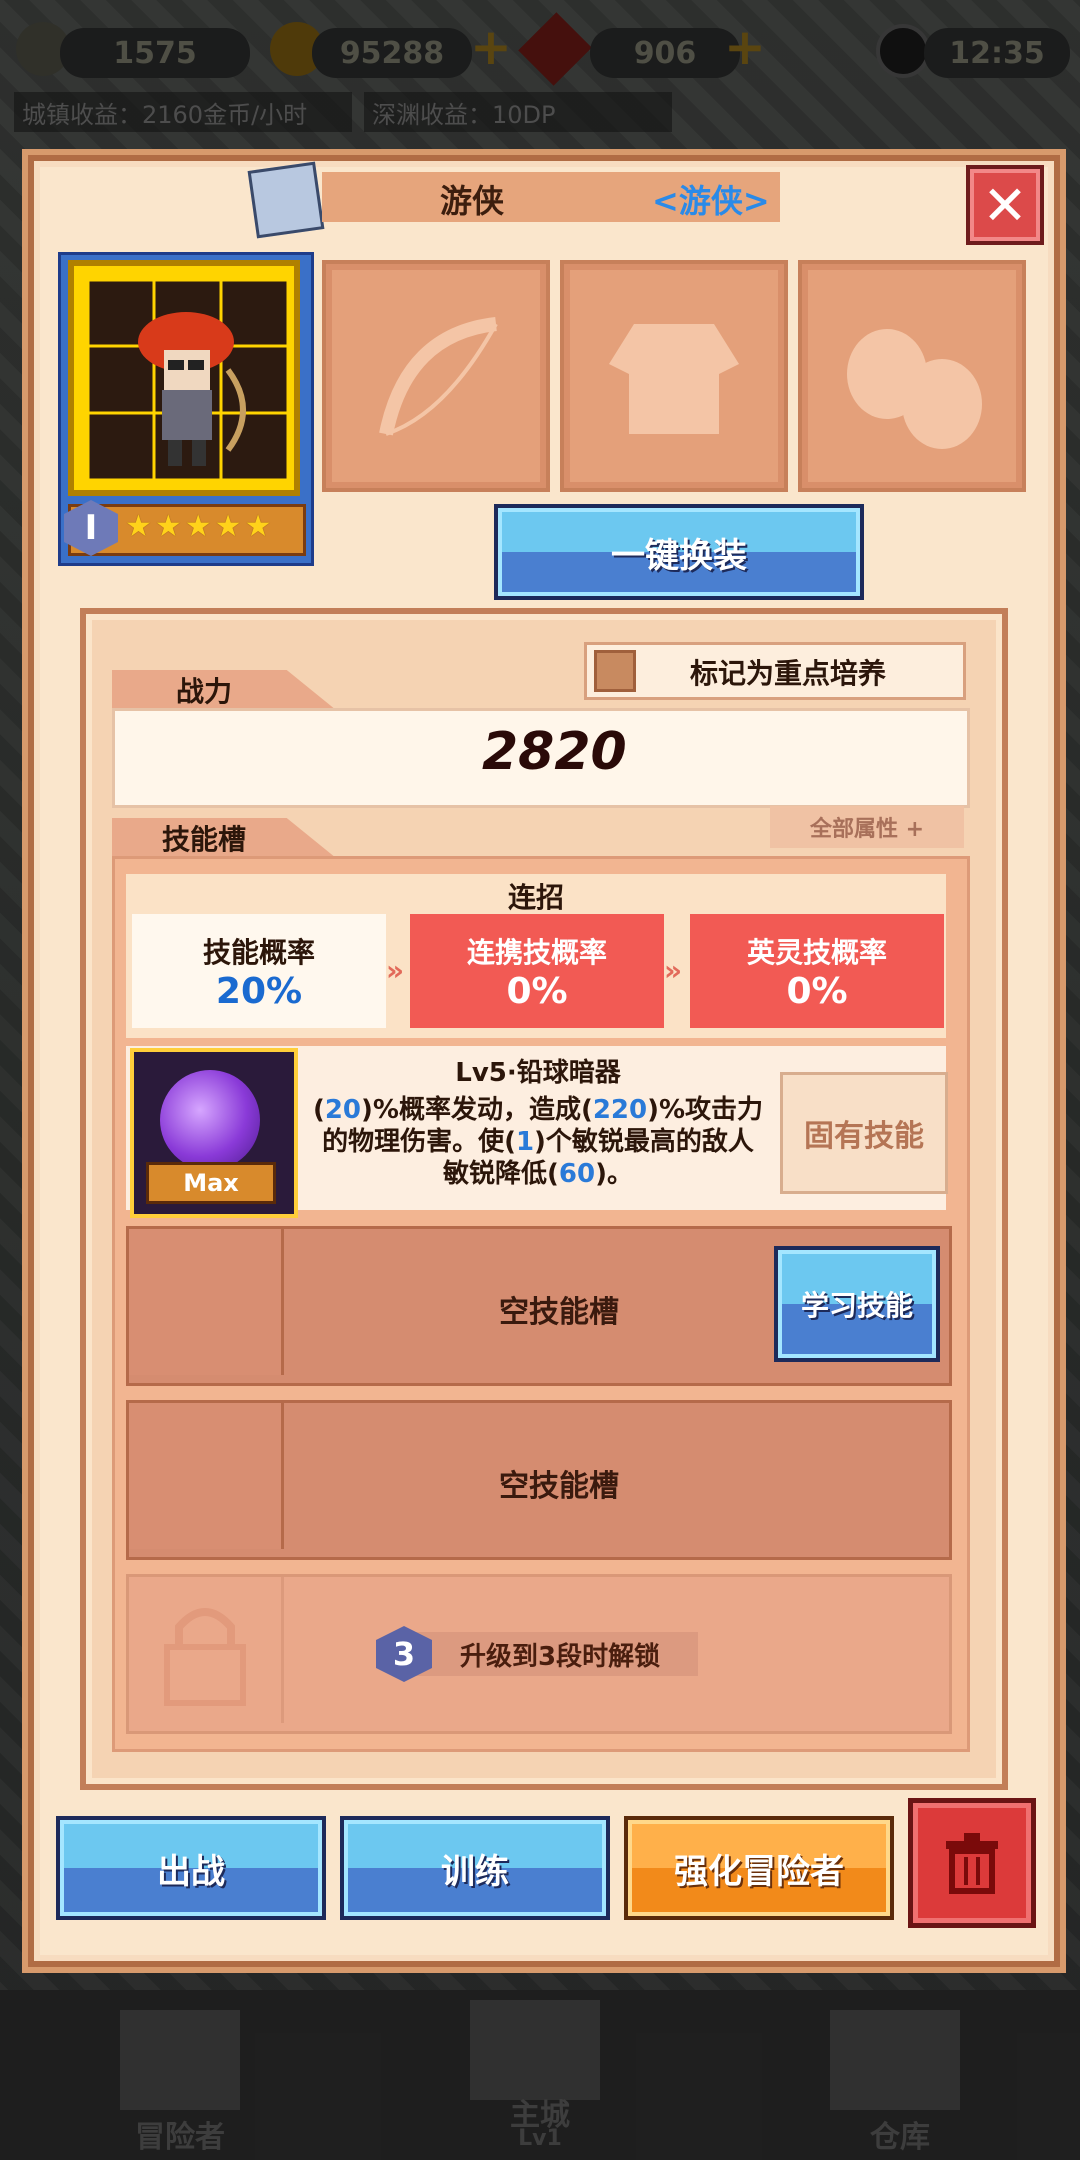 This screenshot has height=2160, width=1080. I want to click on skills-label: 技能槽, so click(203, 839).